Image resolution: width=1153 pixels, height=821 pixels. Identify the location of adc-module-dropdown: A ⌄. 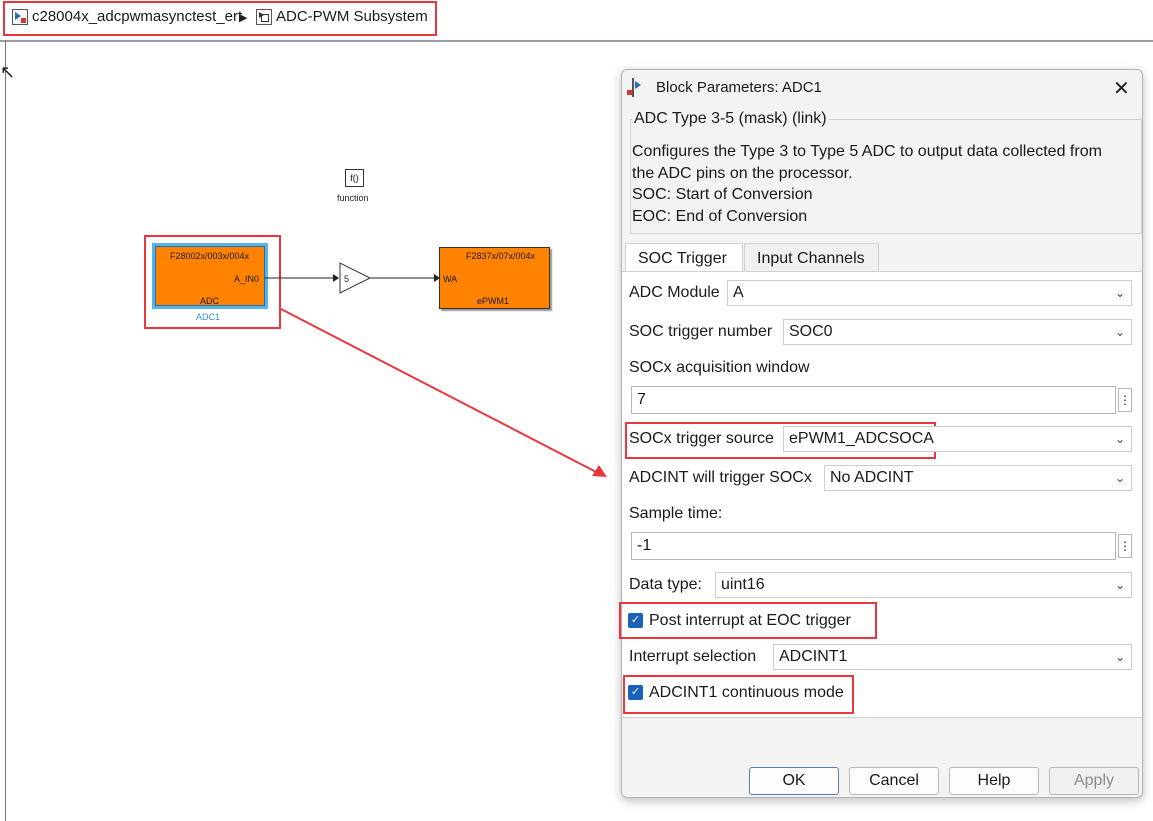
(929, 293).